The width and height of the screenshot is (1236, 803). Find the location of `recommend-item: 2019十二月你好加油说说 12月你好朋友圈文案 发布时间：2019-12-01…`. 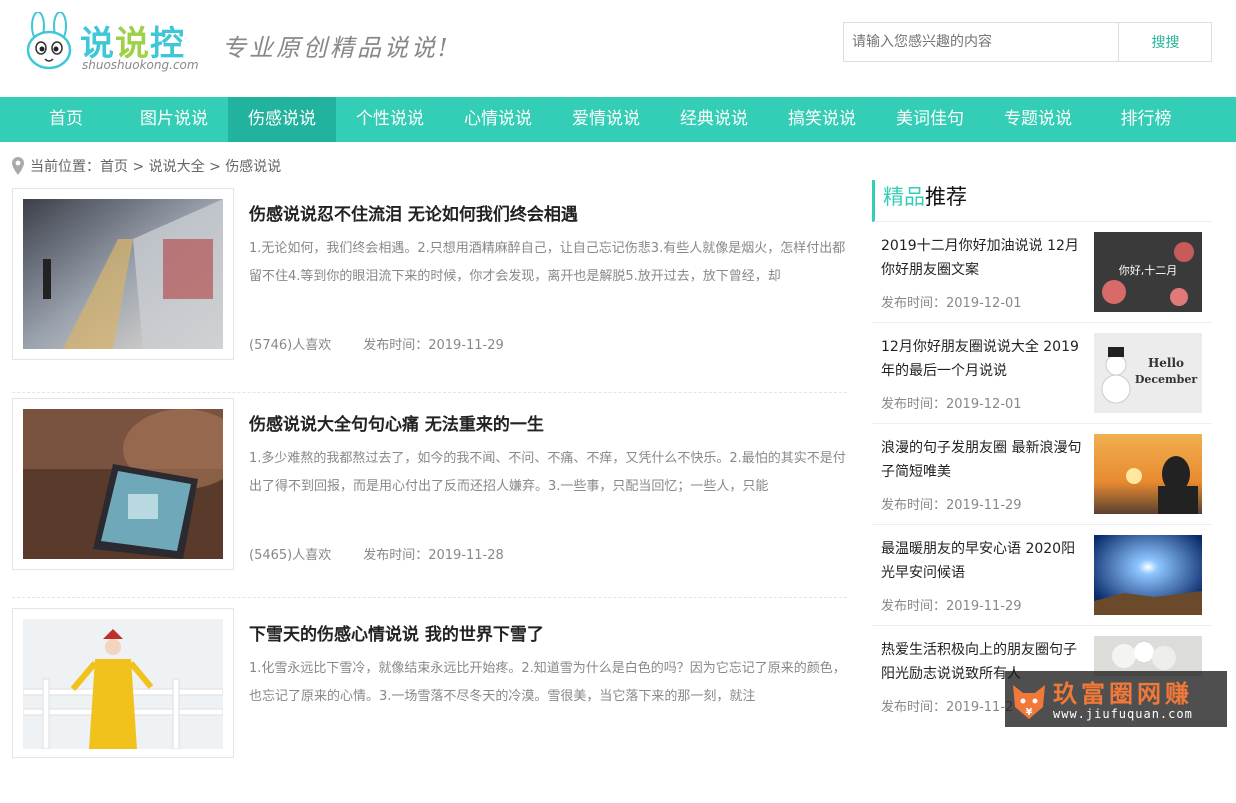

recommend-item: 2019十二月你好加油说说 12月你好朋友圈文案 发布时间：2019-12-01… is located at coordinates (1042, 272).